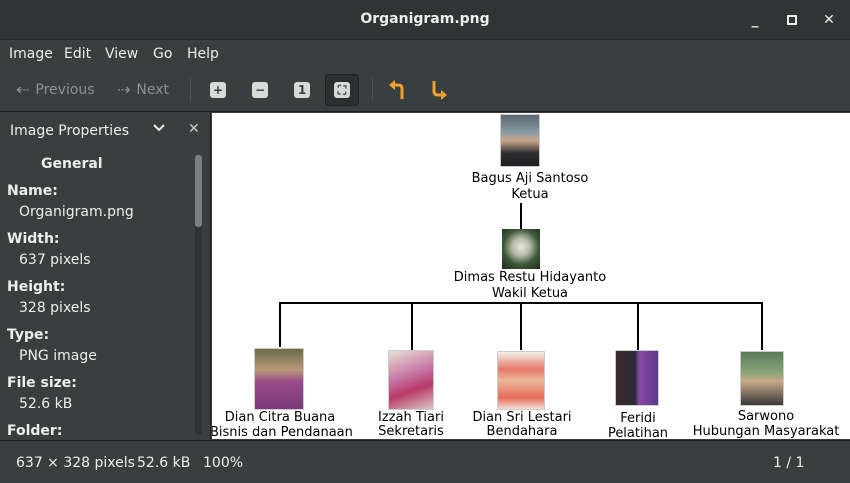 This screenshot has width=850, height=483. I want to click on photo-bagus, so click(520, 140).